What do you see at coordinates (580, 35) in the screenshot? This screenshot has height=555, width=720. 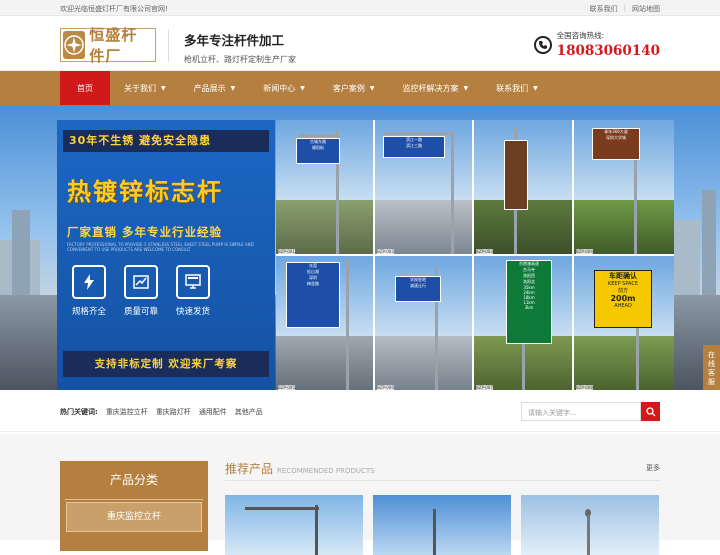 I see `hotline-label: 全国咨询热线:` at bounding box center [580, 35].